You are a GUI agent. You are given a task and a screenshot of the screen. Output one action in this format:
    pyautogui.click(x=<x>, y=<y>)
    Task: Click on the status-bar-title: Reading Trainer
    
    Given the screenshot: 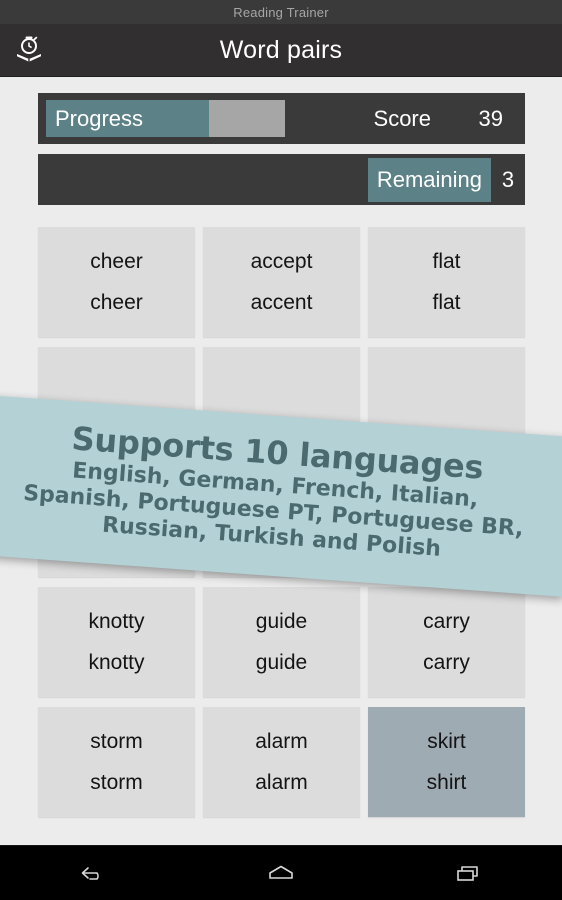 What is the action you would take?
    pyautogui.click(x=281, y=12)
    